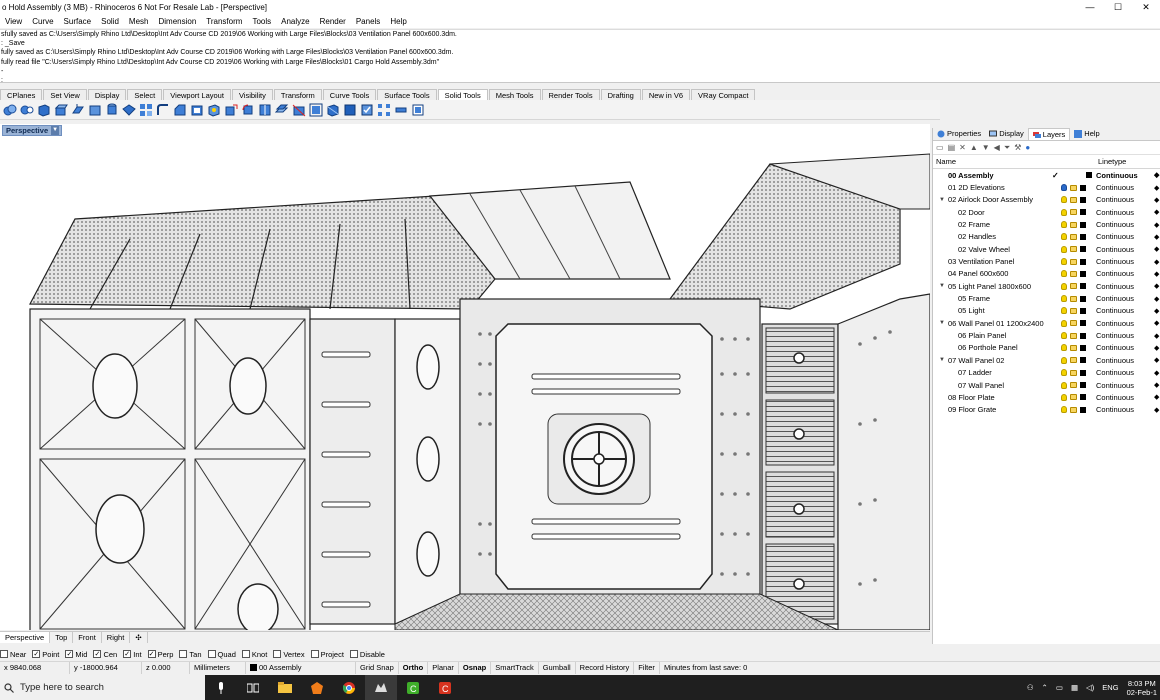 The width and height of the screenshot is (1160, 700). I want to click on status-toggle-gumball: Gumball, so click(557, 668).